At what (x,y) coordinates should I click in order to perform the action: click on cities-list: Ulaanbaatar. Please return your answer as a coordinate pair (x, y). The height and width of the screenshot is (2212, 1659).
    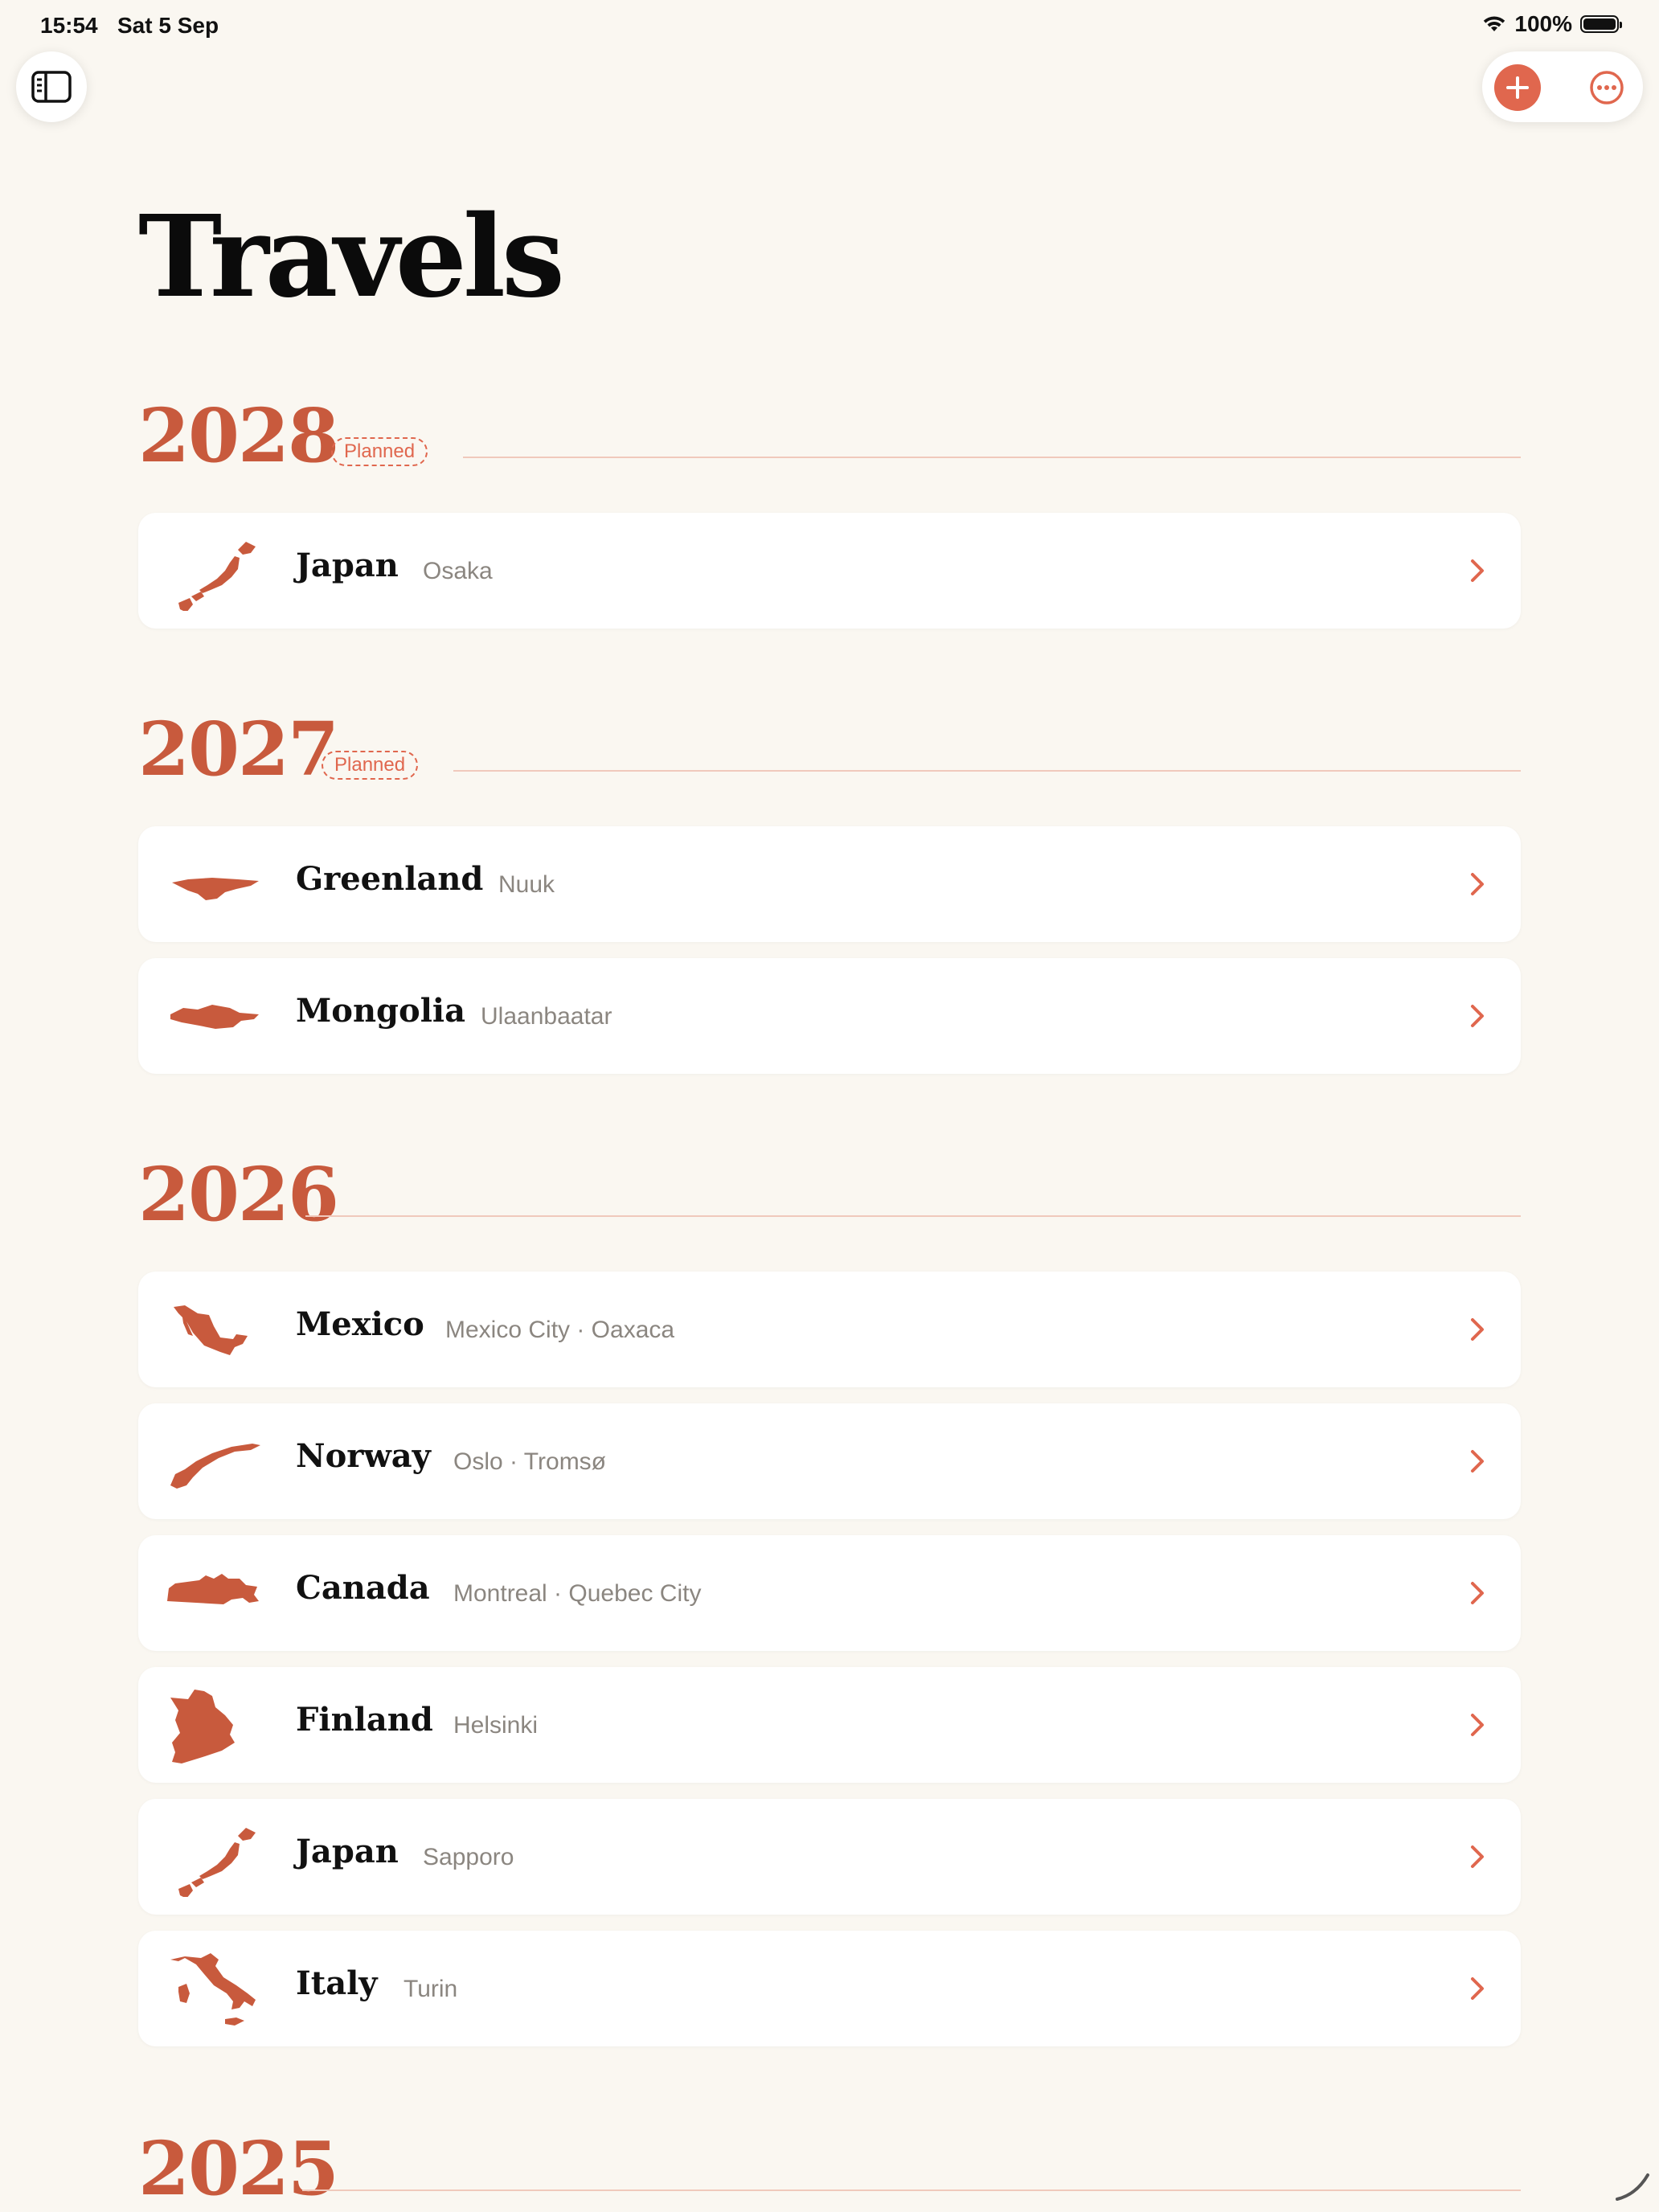
    Looking at the image, I should click on (546, 1016).